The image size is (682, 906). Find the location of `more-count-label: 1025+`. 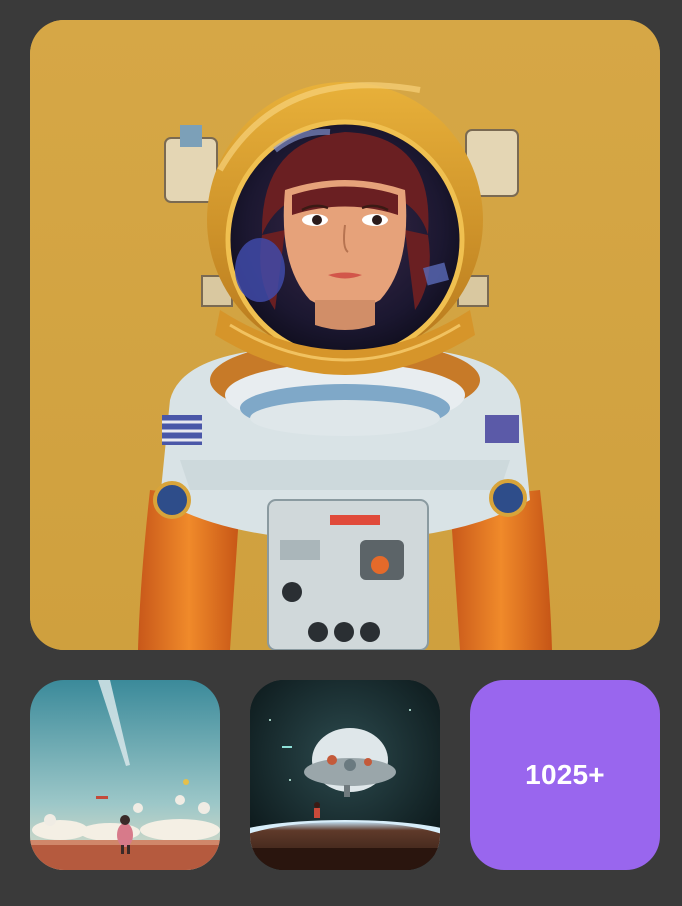

more-count-label: 1025+ is located at coordinates (565, 774).